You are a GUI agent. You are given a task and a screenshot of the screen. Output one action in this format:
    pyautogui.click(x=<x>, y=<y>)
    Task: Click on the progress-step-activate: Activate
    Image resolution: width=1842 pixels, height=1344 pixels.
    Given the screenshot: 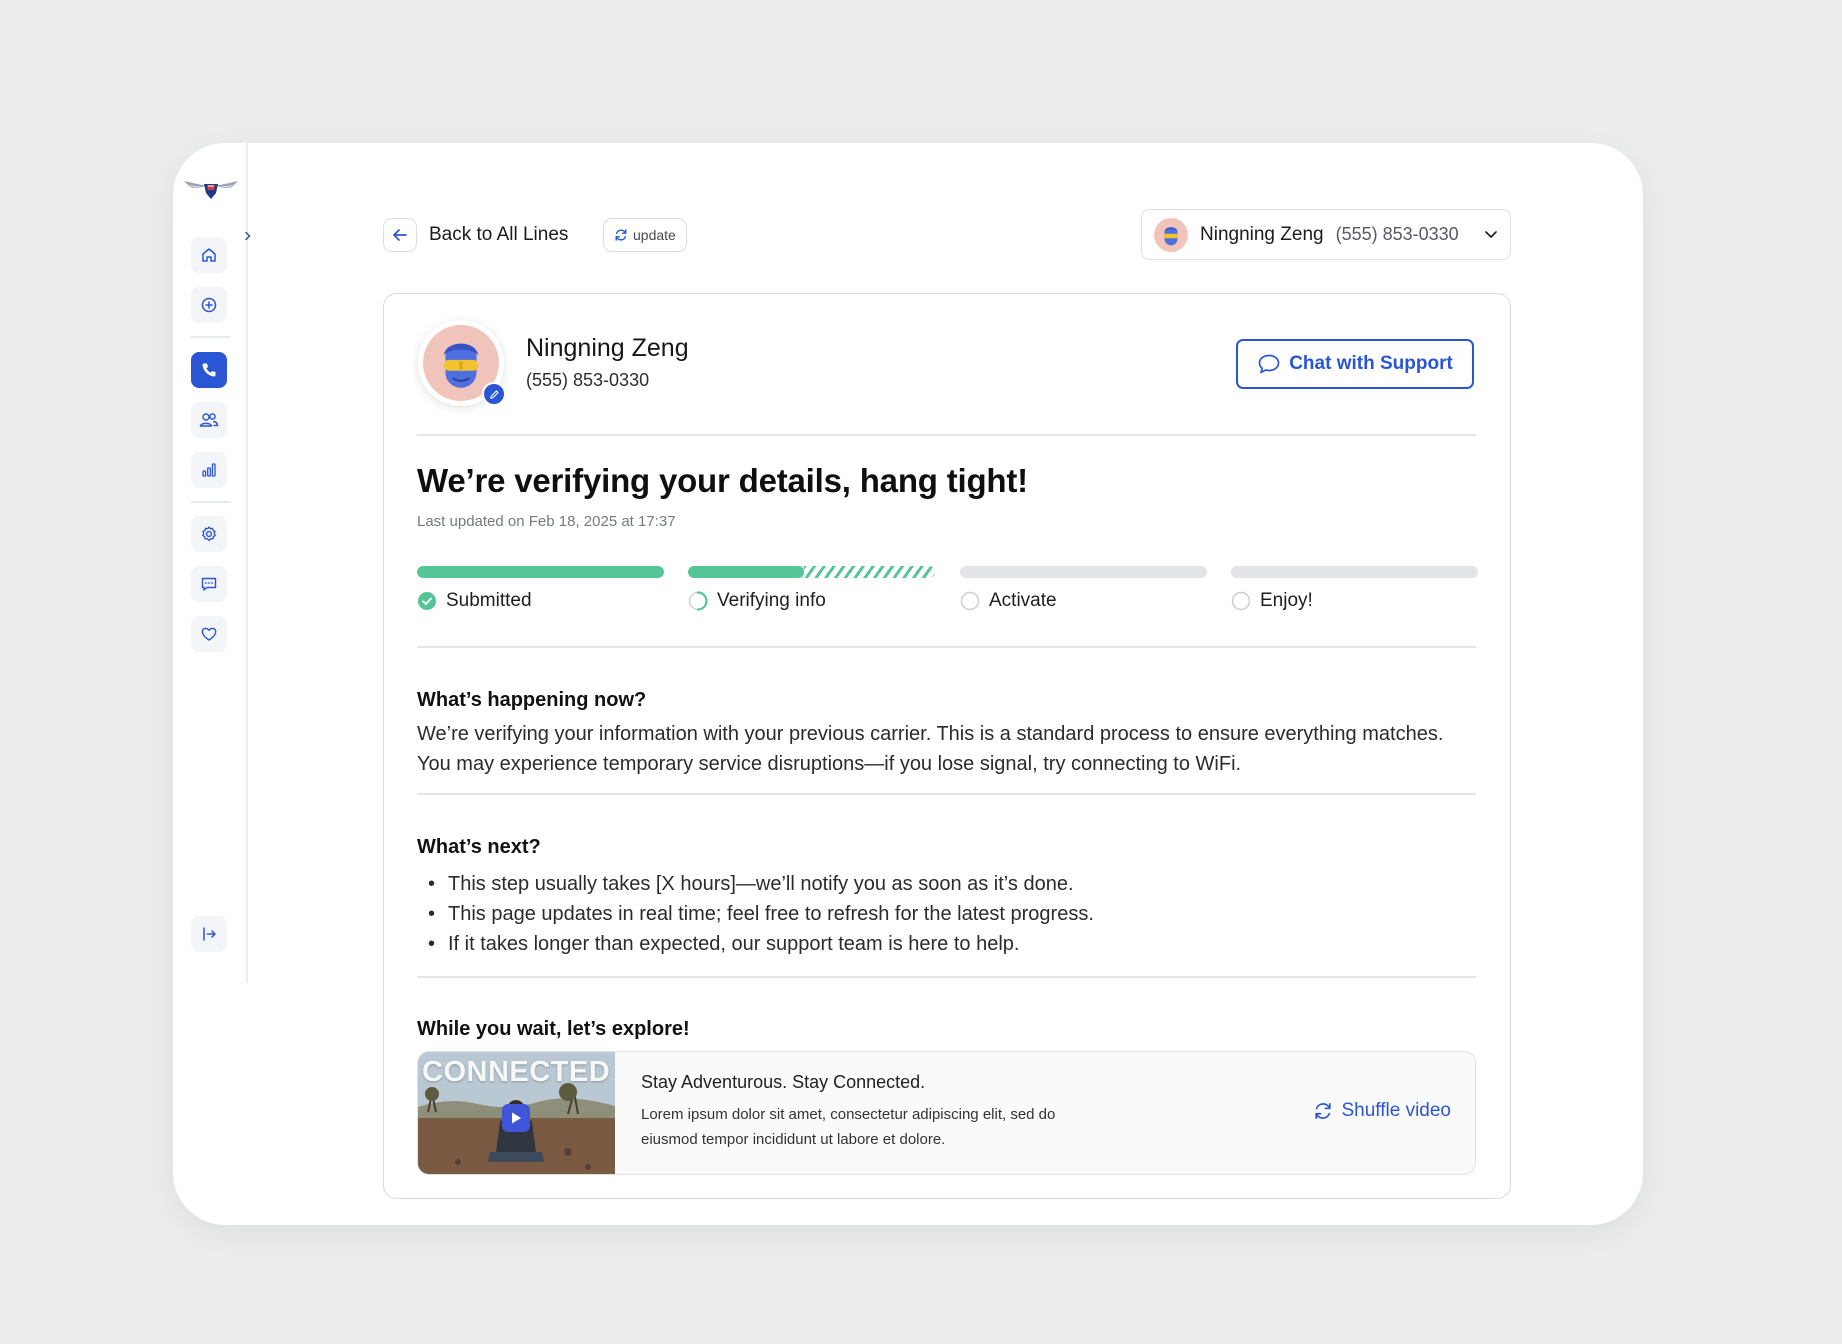 What is the action you would take?
    pyautogui.click(x=1083, y=589)
    